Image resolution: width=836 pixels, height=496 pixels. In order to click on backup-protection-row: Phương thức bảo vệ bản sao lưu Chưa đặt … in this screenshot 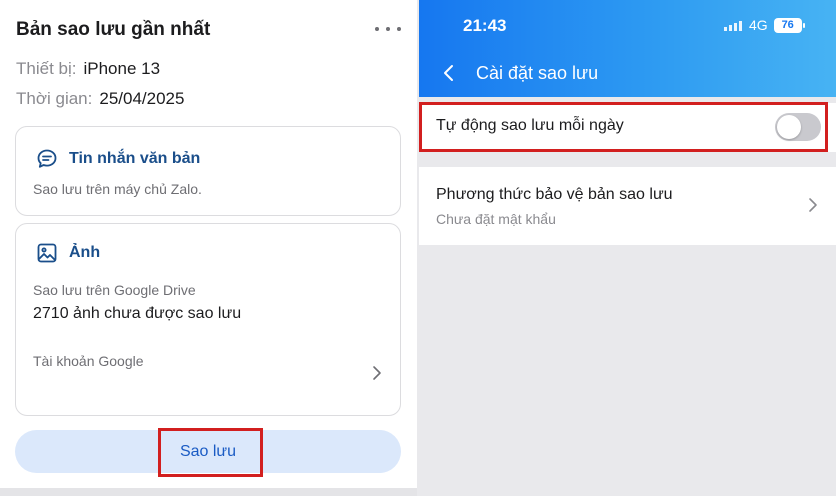, I will do `click(627, 206)`.